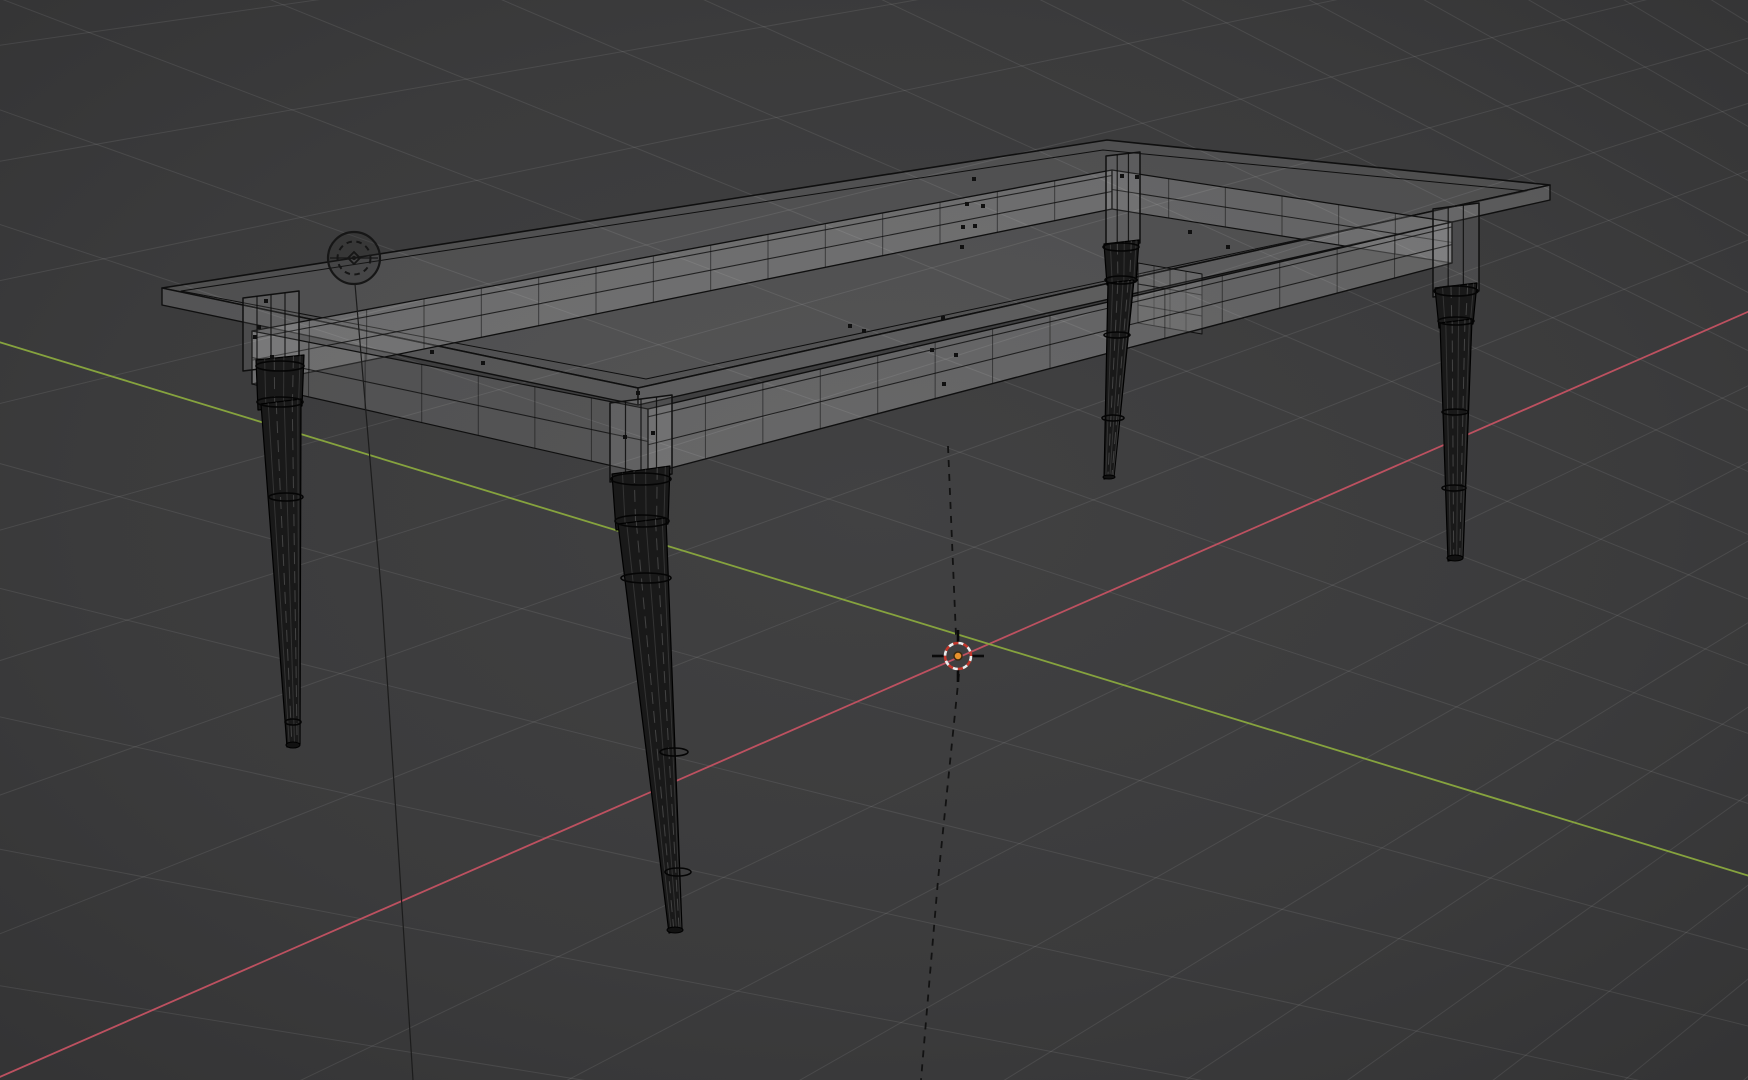 The height and width of the screenshot is (1080, 1748). Describe the element at coordinates (1123, 199) in the screenshot. I see `leg-block-back-right` at that location.